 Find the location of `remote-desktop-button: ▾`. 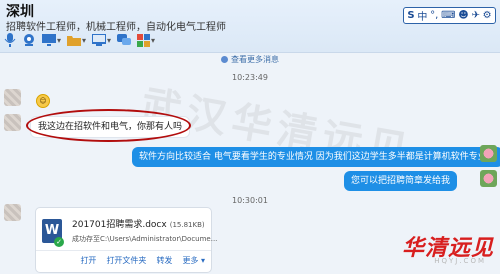

remote-desktop-button: ▾ is located at coordinates (101, 40).